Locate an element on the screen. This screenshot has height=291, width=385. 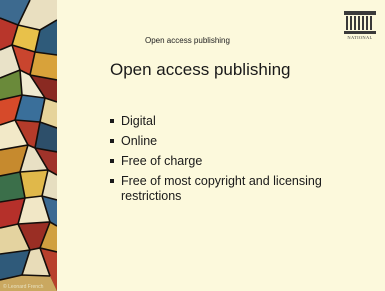
bullet-text: Digital is located at coordinates (138, 121).